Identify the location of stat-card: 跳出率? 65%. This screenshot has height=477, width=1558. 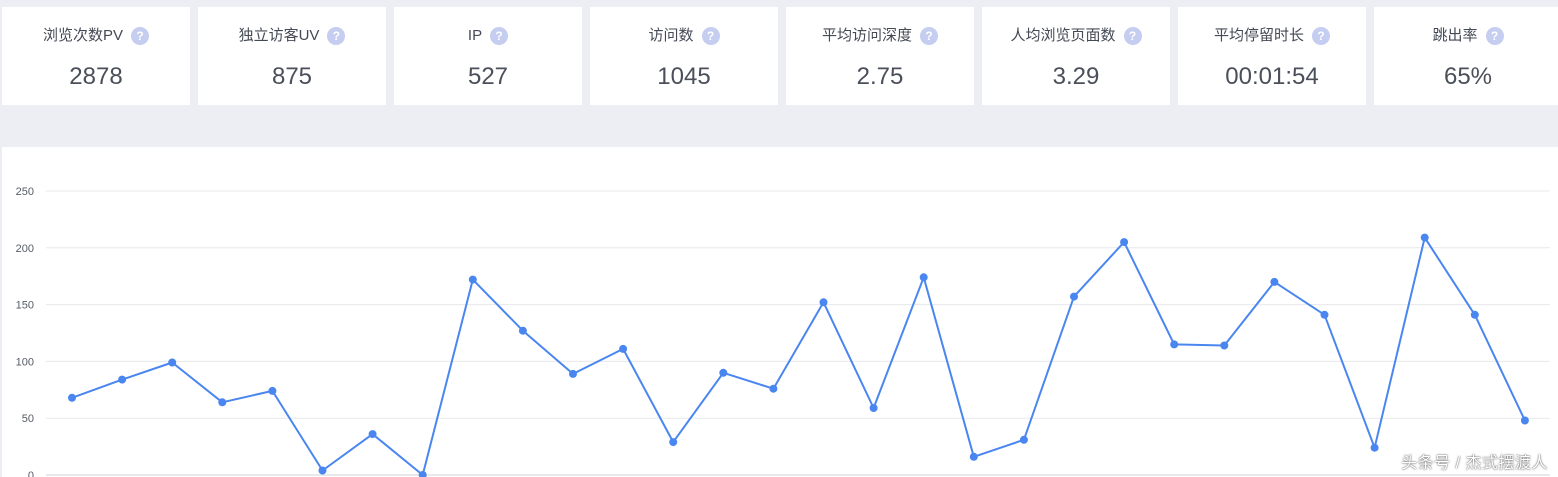
(1466, 56).